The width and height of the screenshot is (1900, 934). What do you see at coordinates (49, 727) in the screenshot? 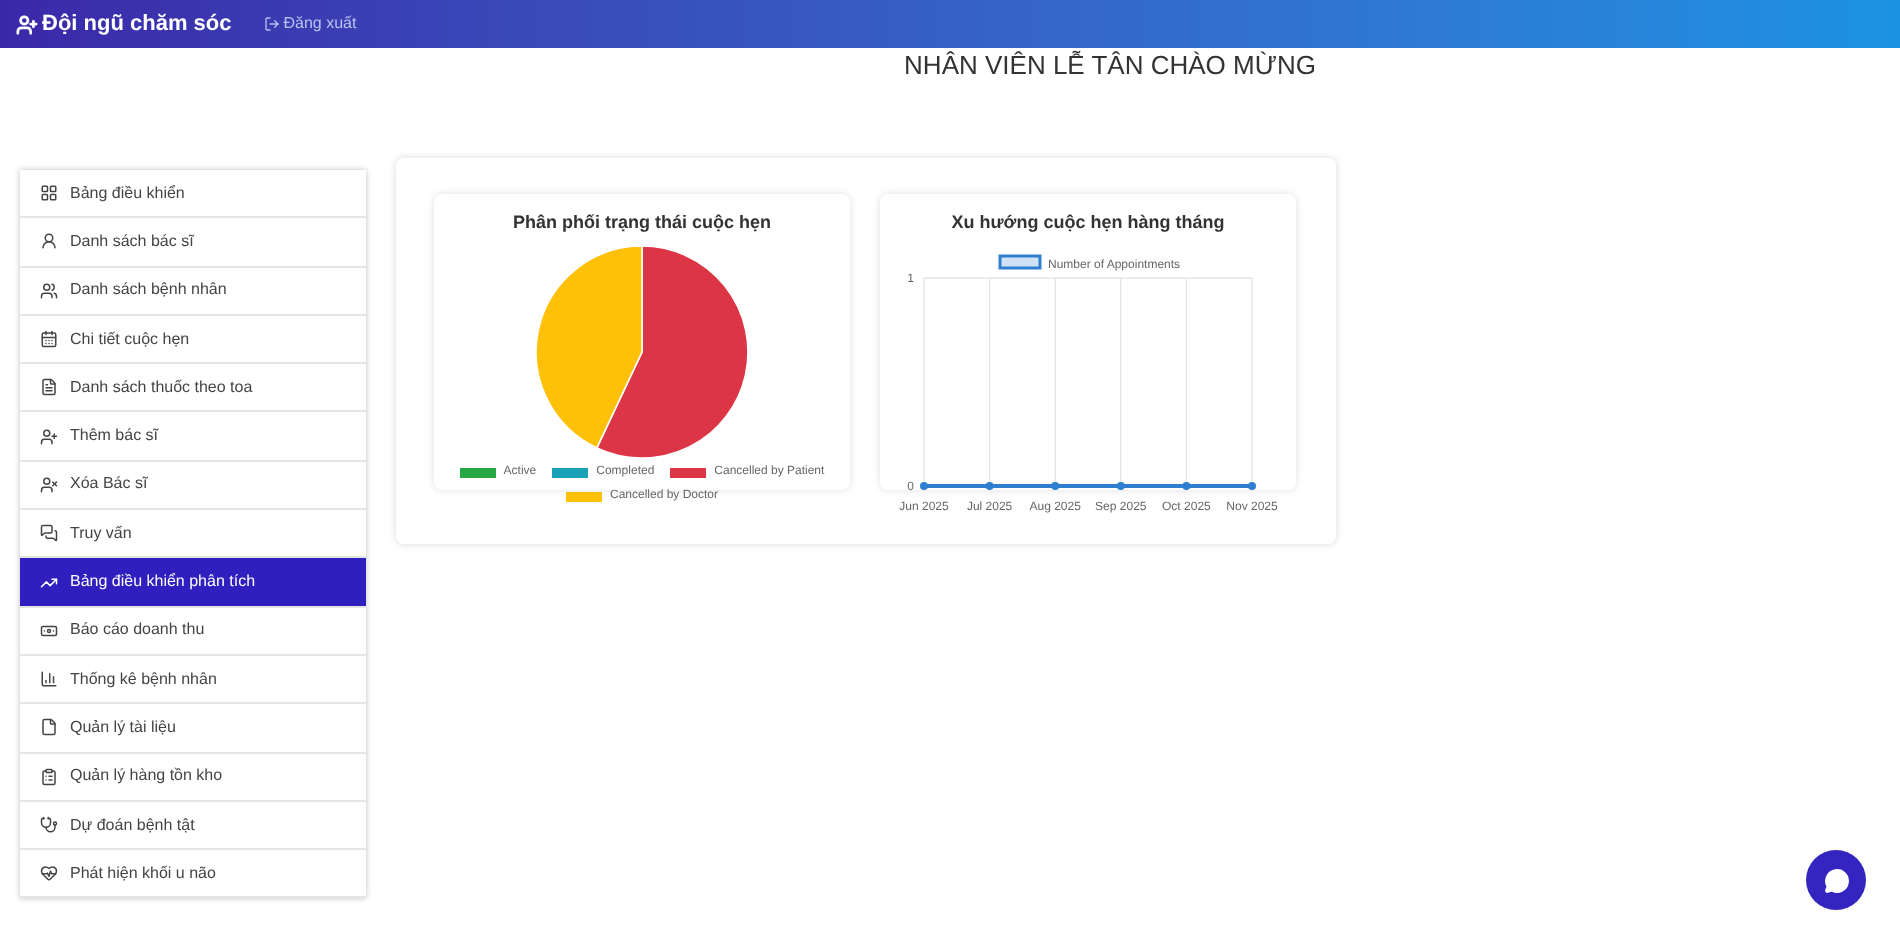
I see `file-icon` at bounding box center [49, 727].